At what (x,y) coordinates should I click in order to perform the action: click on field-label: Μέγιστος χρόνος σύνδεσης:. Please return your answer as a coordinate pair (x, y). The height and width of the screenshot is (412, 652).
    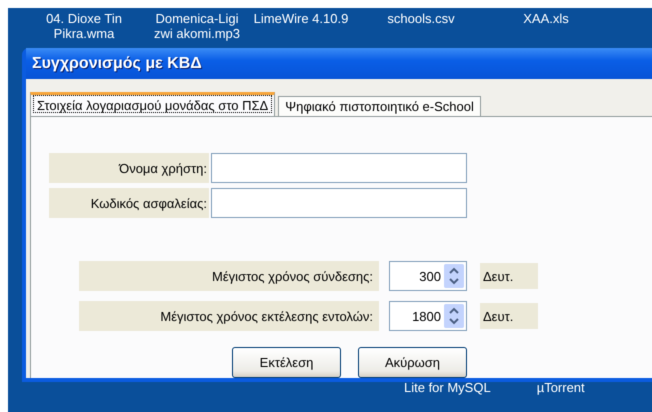
    Looking at the image, I should click on (229, 276).